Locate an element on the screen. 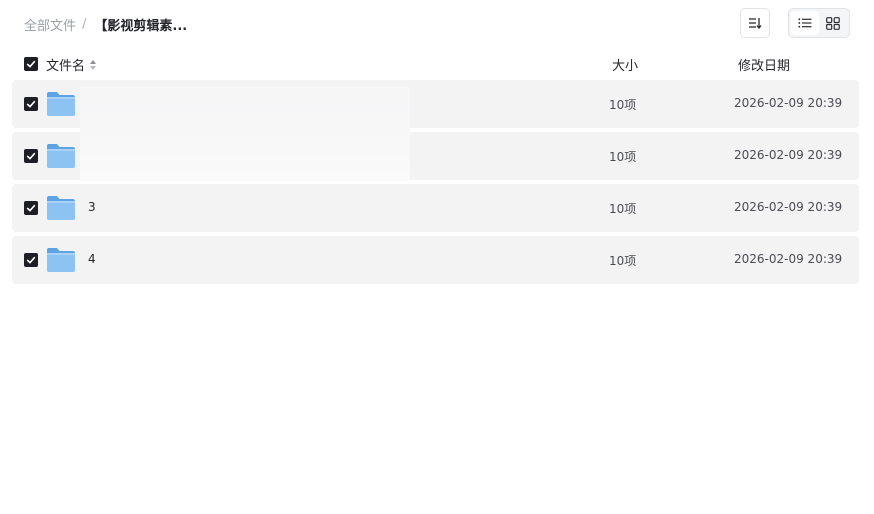 Image resolution: width=874 pixels, height=514 pixels. grid-view-icon is located at coordinates (833, 23).